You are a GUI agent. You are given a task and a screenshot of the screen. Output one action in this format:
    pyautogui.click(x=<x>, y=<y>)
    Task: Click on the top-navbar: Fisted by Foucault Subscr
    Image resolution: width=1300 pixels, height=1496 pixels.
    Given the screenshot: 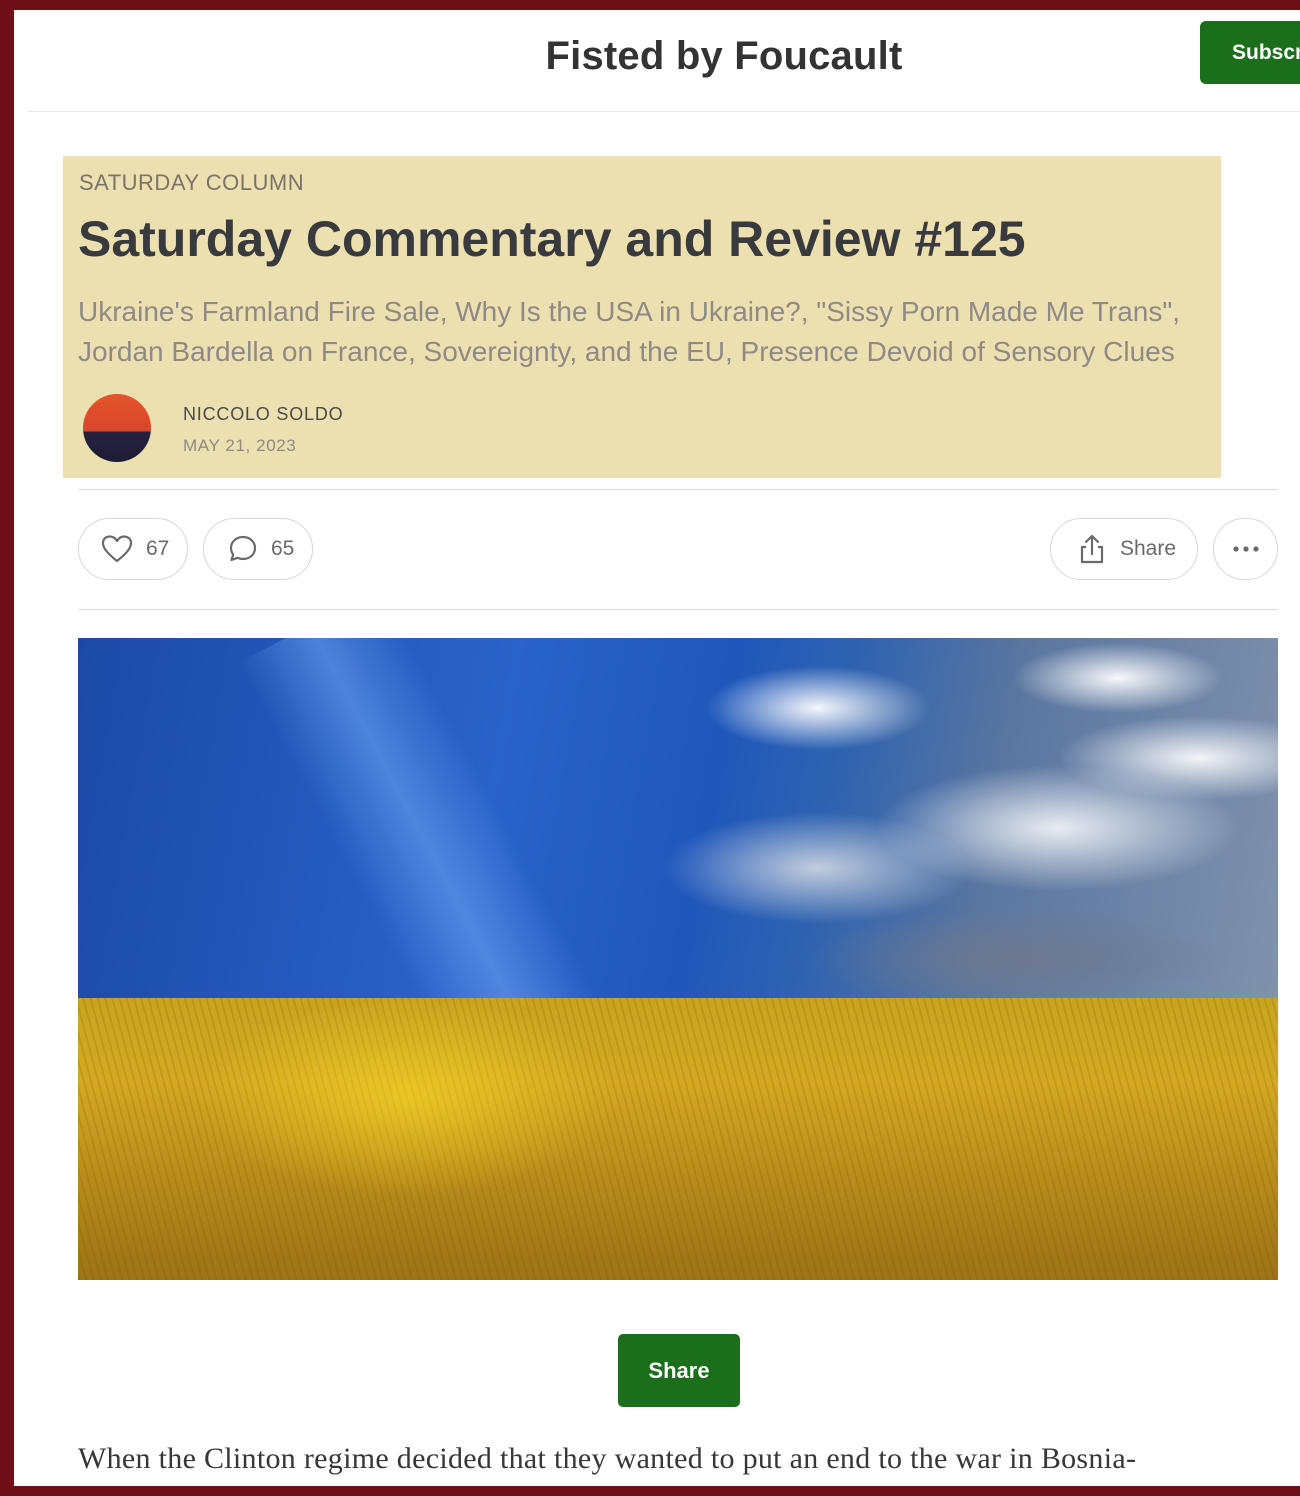 What is the action you would take?
    pyautogui.click(x=664, y=66)
    